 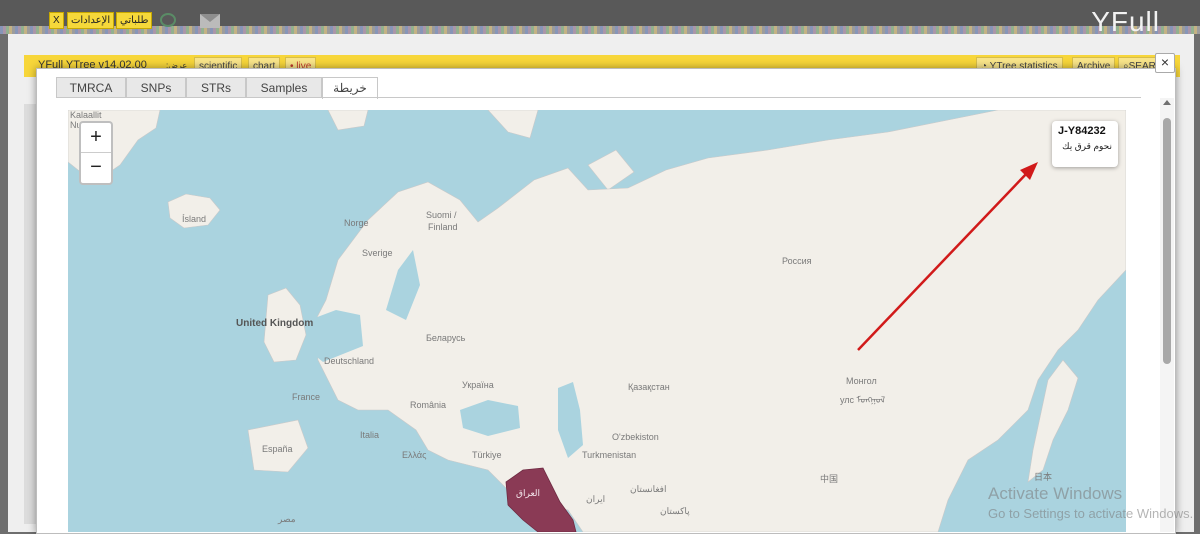 I want to click on scrollbar-thumb, so click(x=1167, y=241).